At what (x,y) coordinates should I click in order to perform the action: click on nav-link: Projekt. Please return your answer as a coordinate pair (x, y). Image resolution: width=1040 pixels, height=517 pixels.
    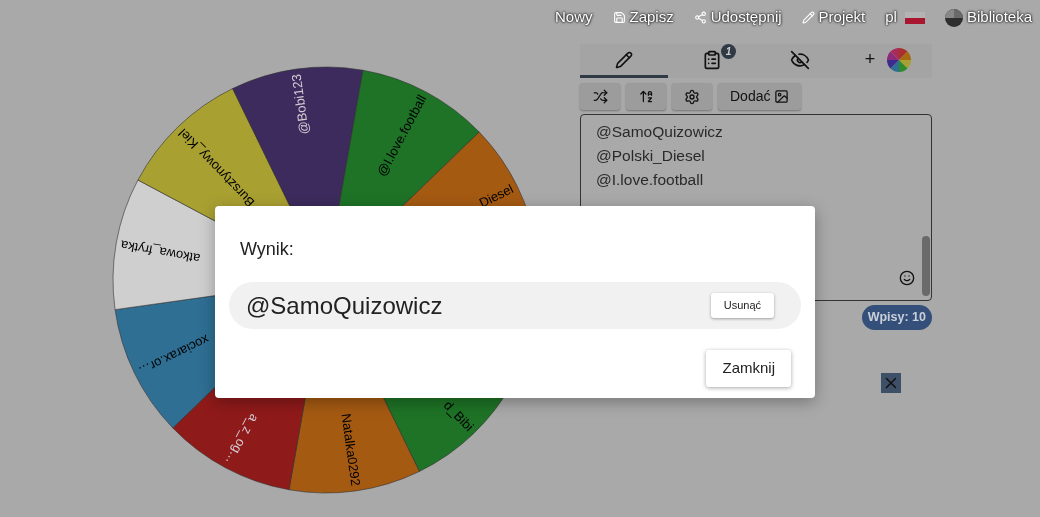
    Looking at the image, I should click on (833, 17).